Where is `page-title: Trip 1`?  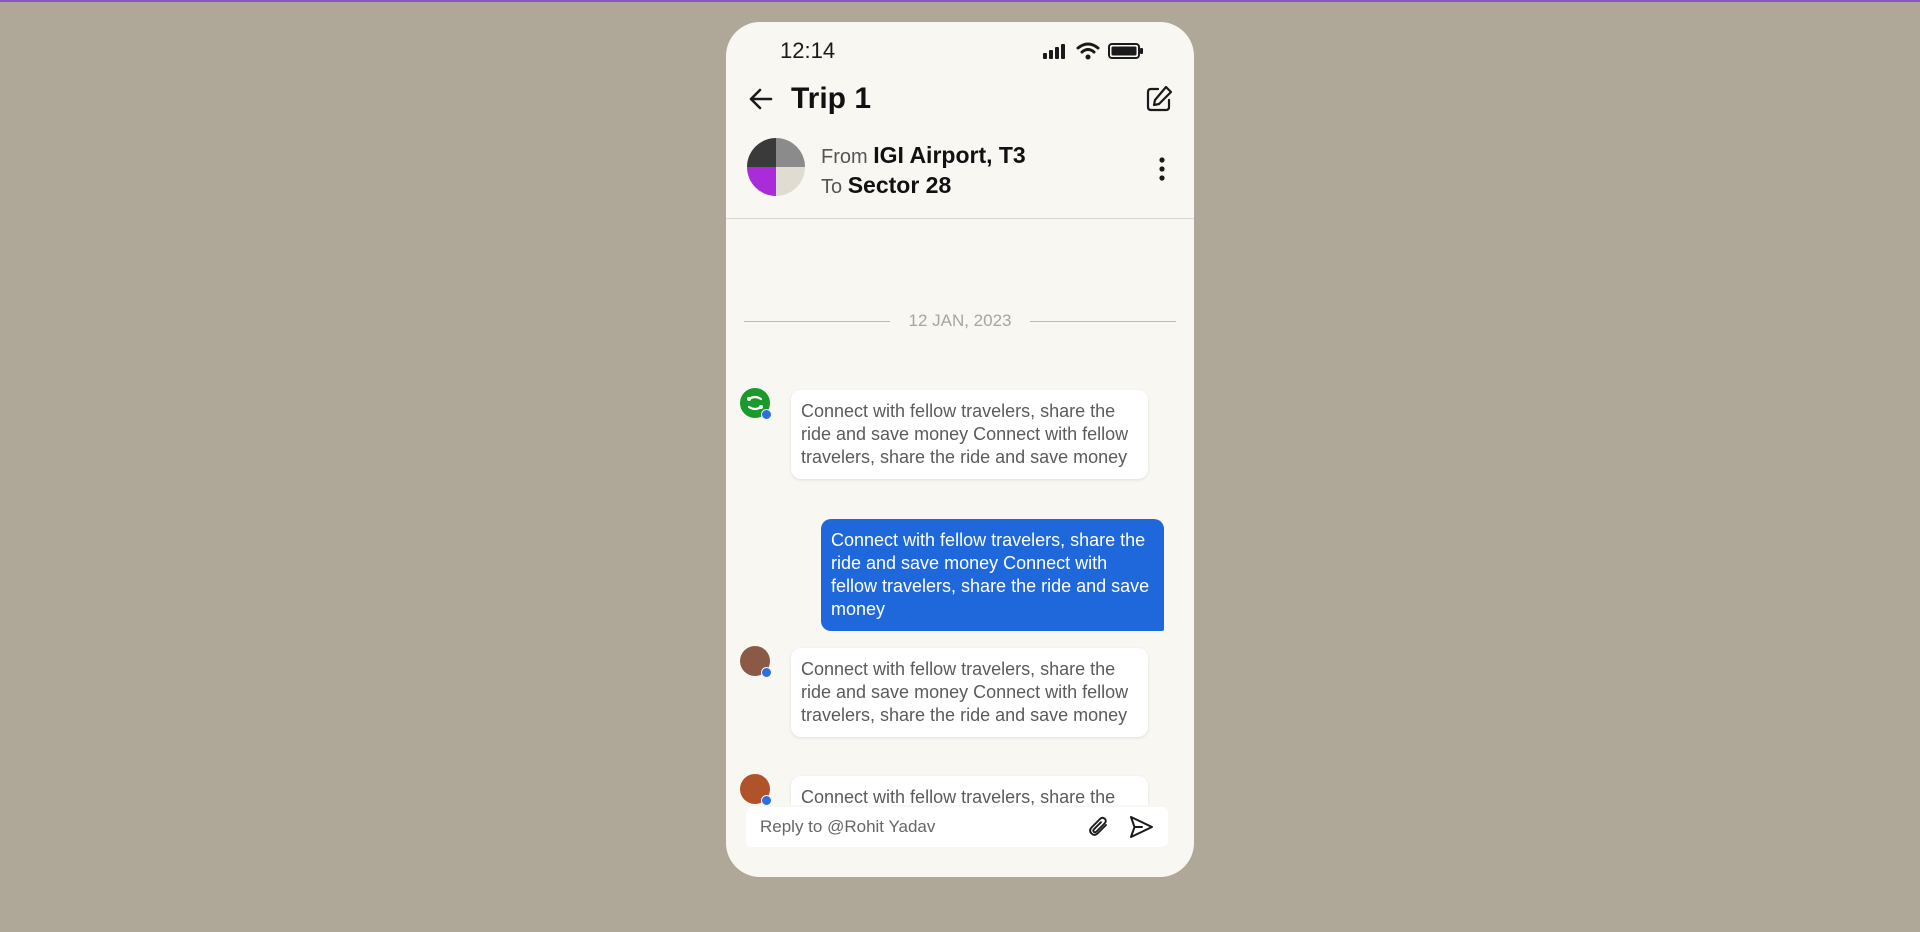 page-title: Trip 1 is located at coordinates (831, 98).